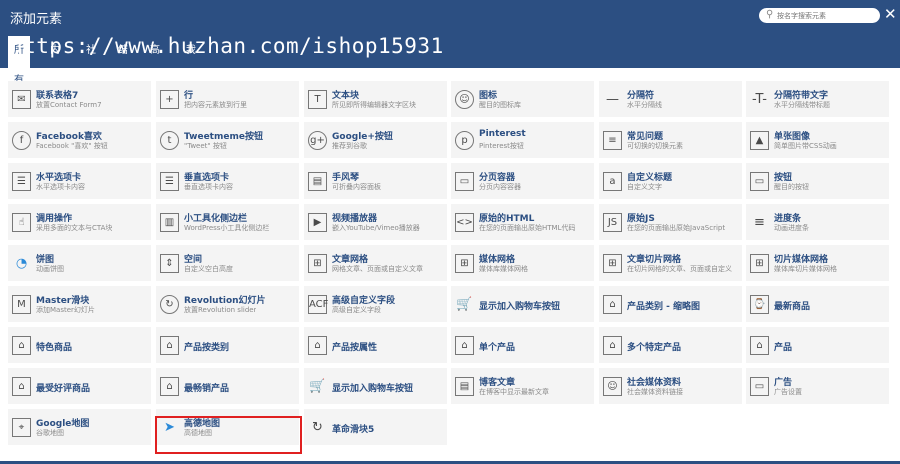 The height and width of the screenshot is (464, 900). What do you see at coordinates (464, 140) in the screenshot?
I see `pinterest-icon: p` at bounding box center [464, 140].